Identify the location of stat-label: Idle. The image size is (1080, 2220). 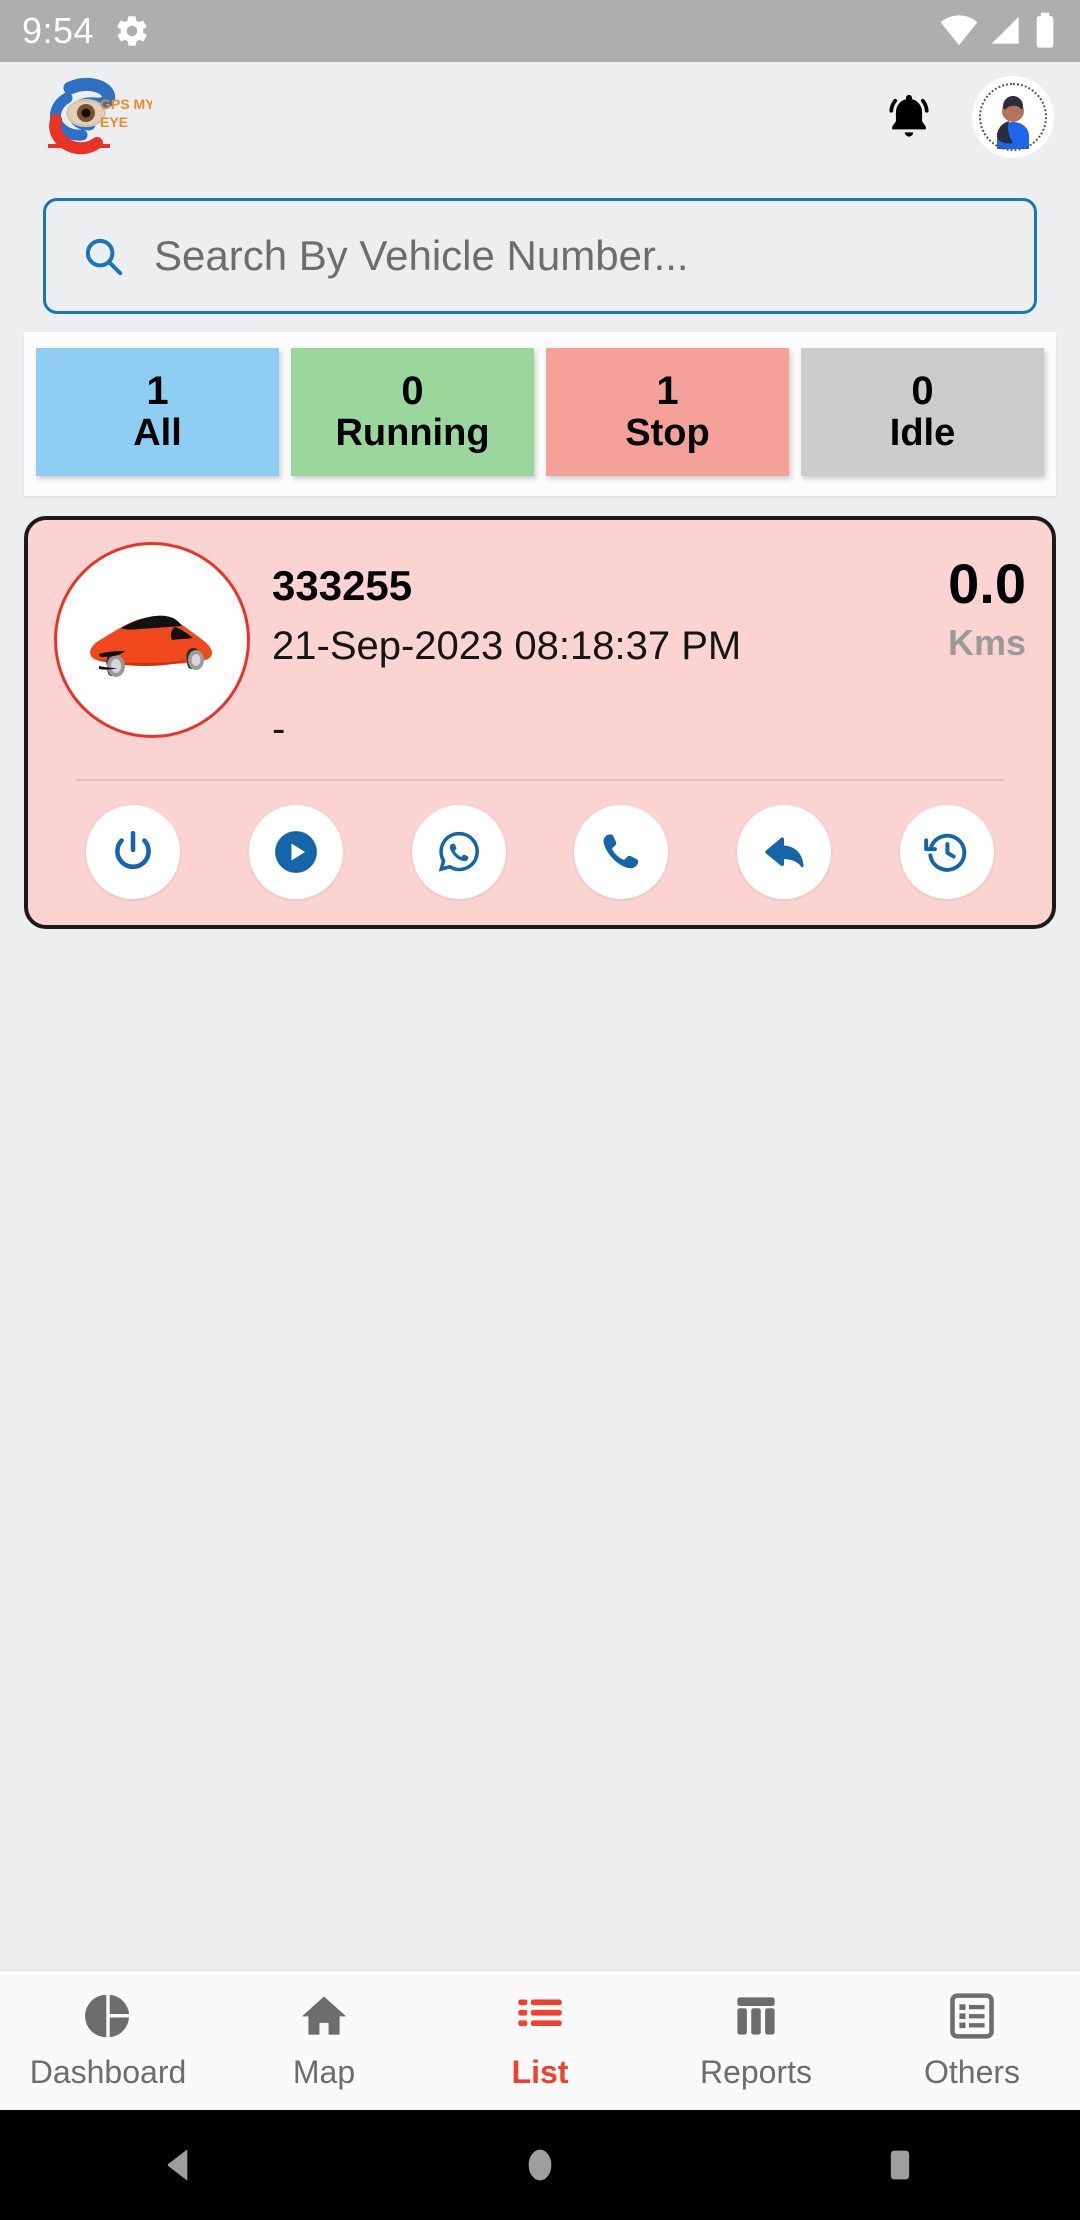
(922, 433).